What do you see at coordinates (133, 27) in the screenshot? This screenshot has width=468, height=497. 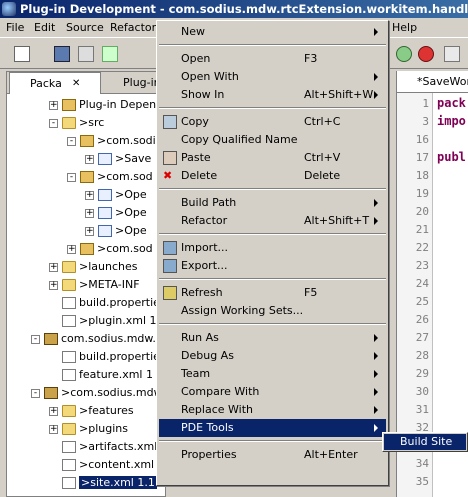 I see `menu-refactor: Refactor` at bounding box center [133, 27].